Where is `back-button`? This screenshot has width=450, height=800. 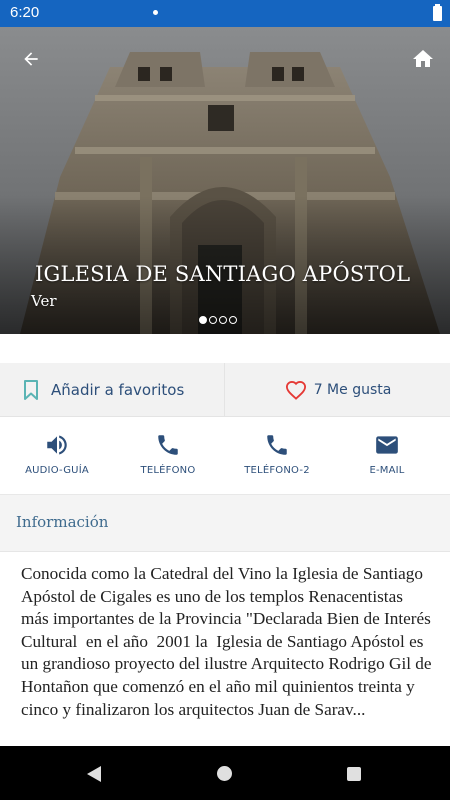 back-button is located at coordinates (31, 59).